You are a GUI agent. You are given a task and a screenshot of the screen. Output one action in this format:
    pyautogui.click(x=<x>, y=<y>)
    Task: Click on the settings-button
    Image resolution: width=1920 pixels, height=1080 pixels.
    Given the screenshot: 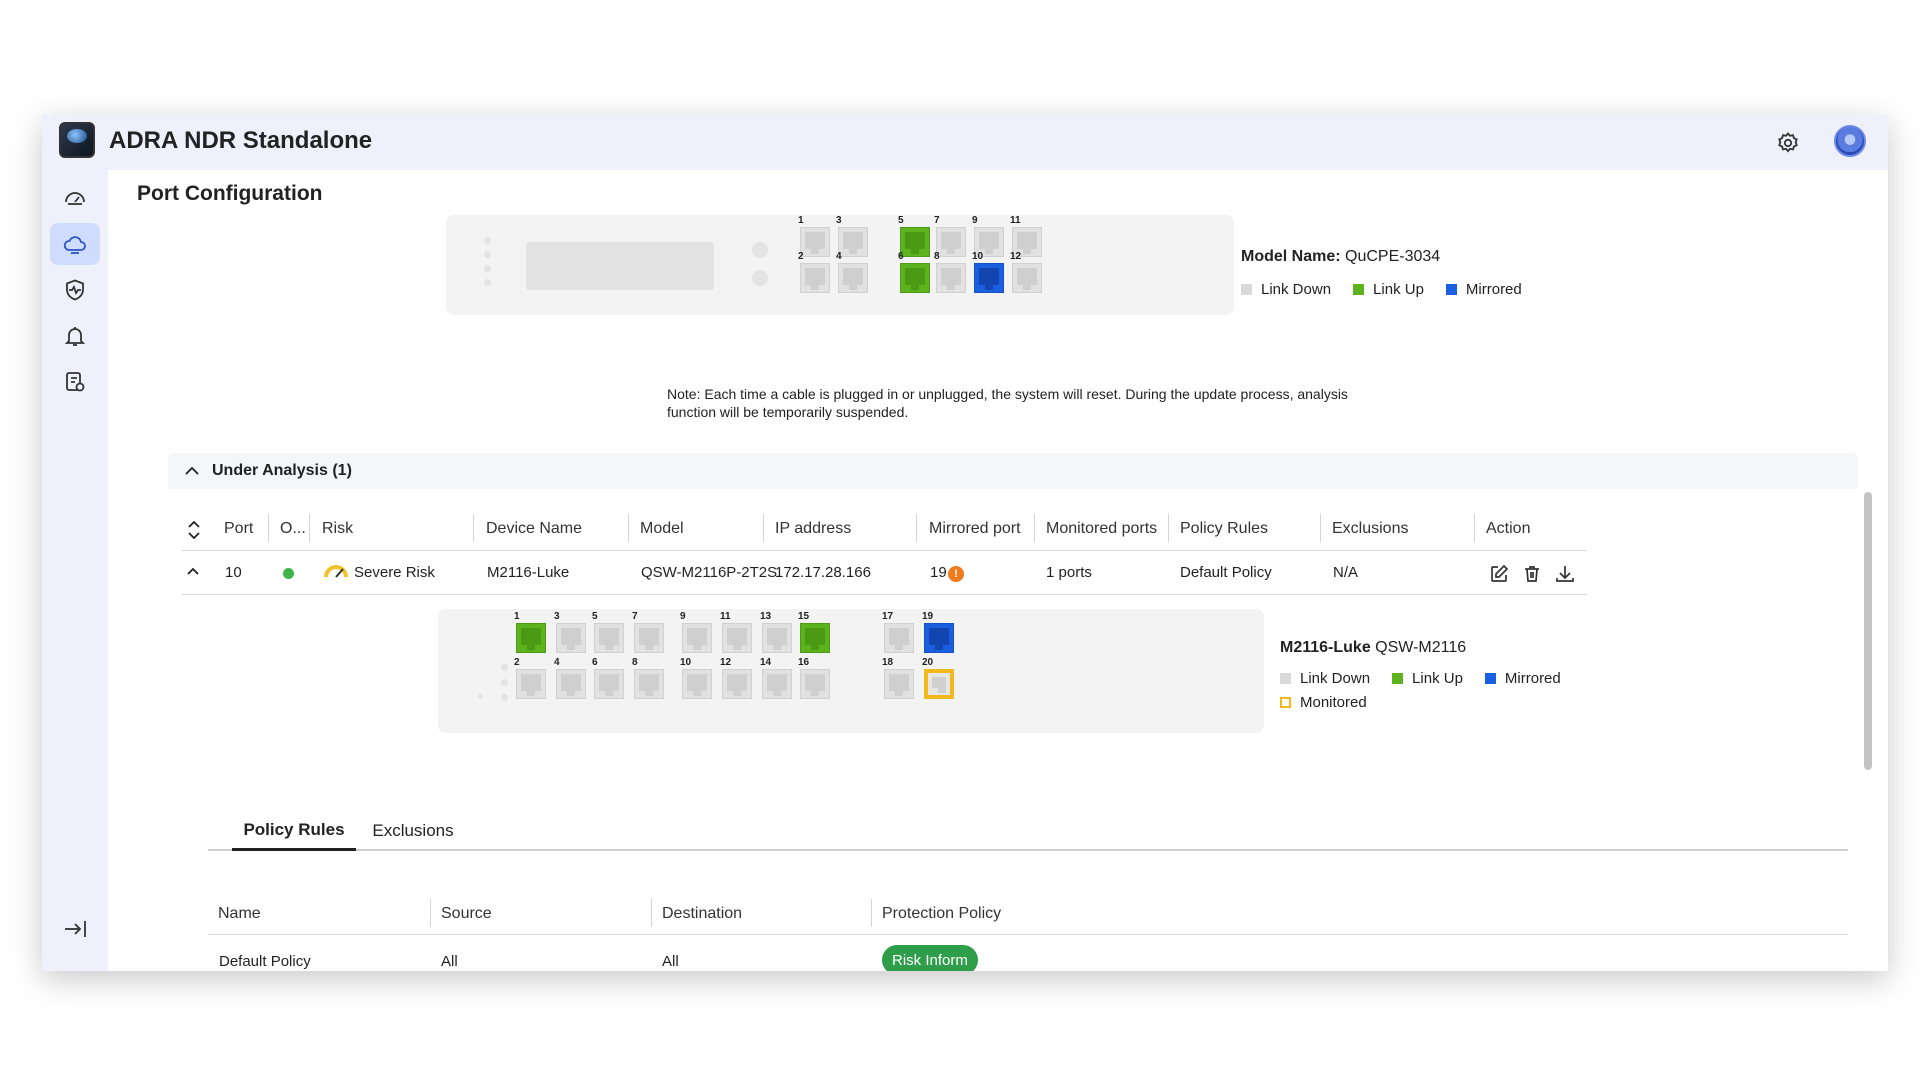 What is the action you would take?
    pyautogui.click(x=1788, y=143)
    